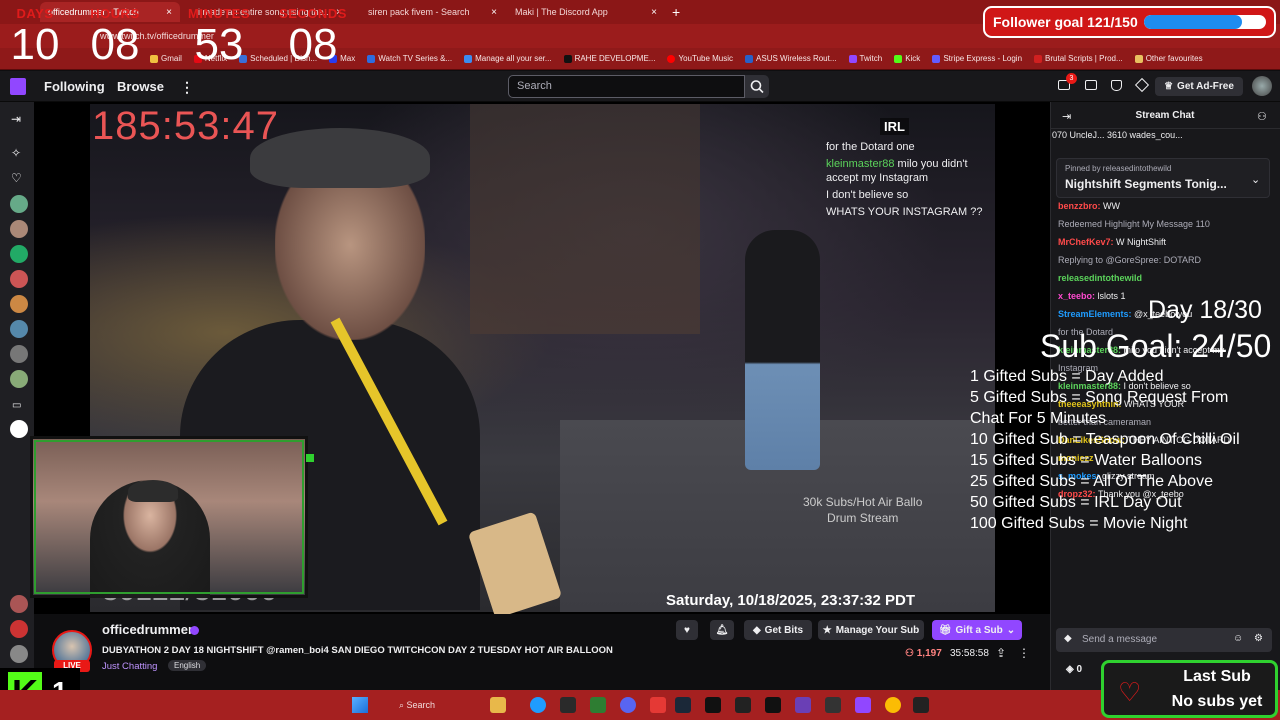  Describe the element at coordinates (977, 630) in the screenshot. I see `gift-sub-button: 🎁︎ Gift a Sub ⌄` at that location.